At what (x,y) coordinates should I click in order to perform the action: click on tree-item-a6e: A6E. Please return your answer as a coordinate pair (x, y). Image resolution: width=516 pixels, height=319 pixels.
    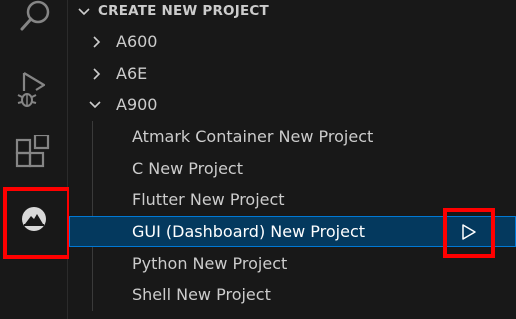
    Looking at the image, I should click on (292, 73).